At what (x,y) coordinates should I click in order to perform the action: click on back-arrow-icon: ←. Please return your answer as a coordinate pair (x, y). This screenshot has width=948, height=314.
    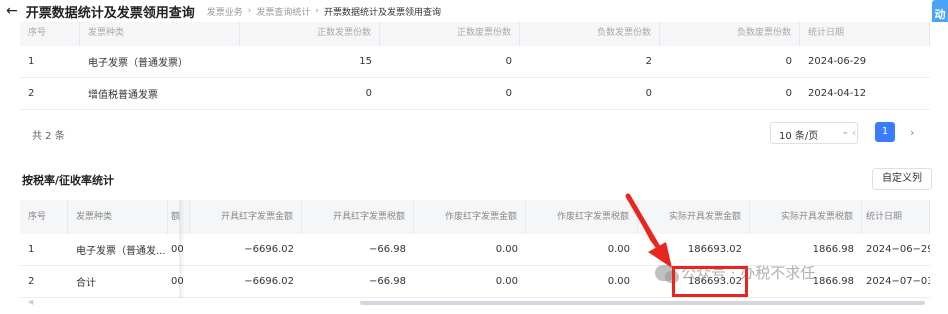
    Looking at the image, I should click on (12, 11).